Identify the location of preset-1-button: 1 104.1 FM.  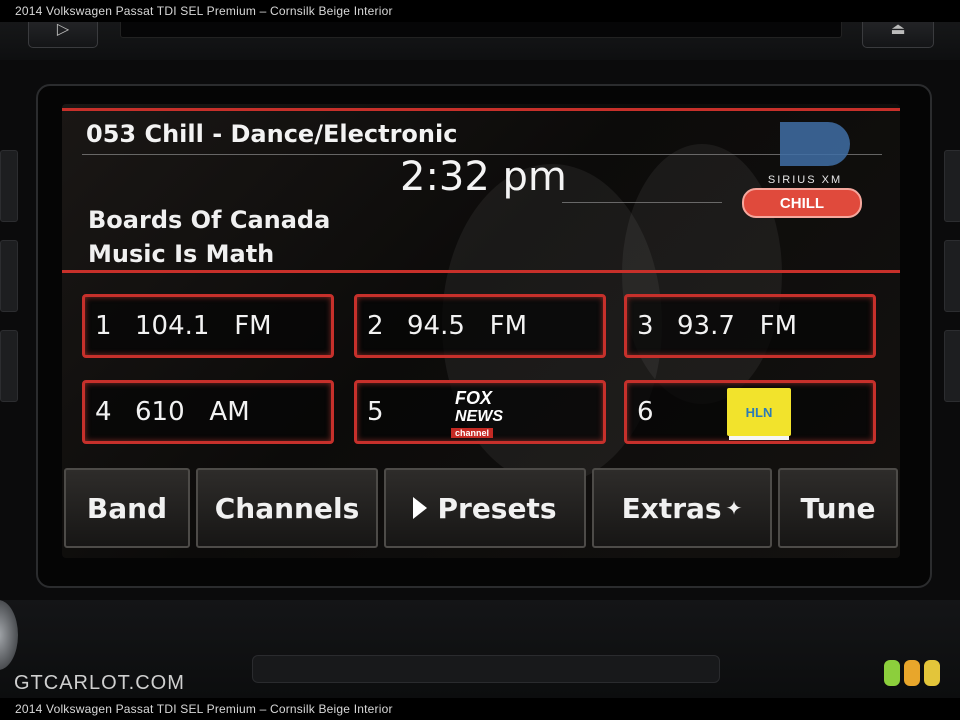
(208, 326).